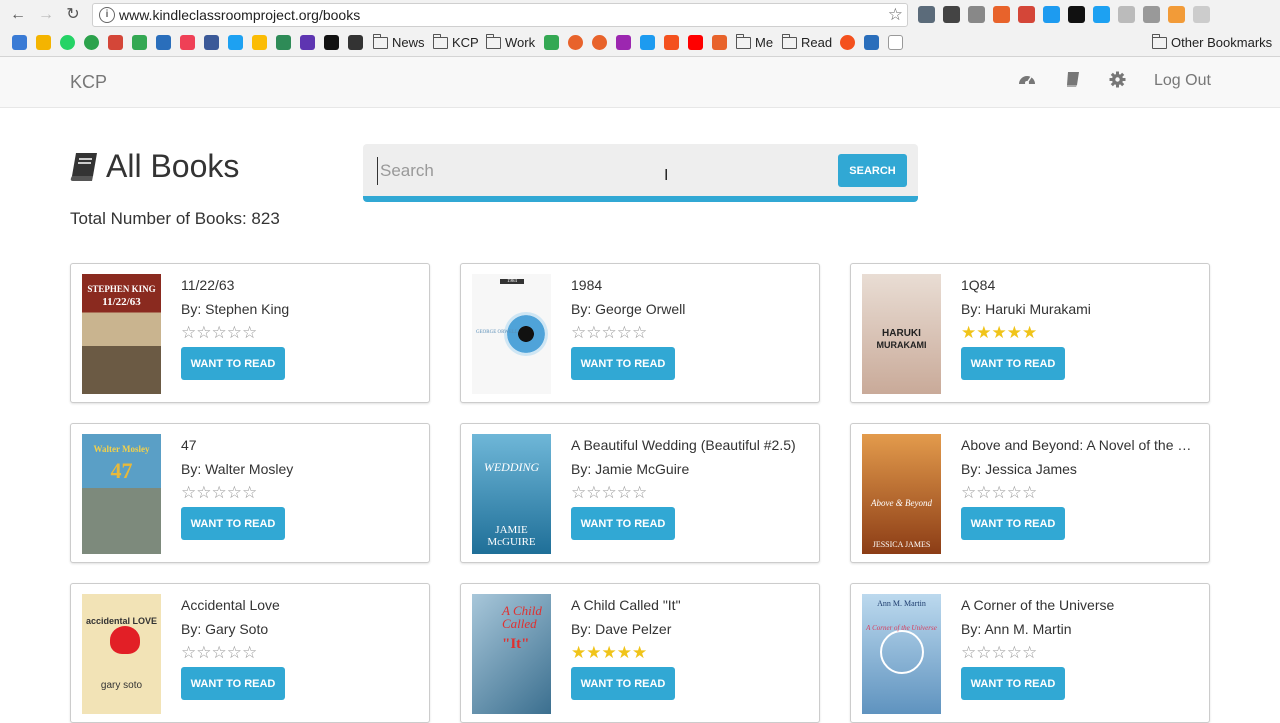 This screenshot has width=1280, height=723. What do you see at coordinates (1212, 42) in the screenshot?
I see `bookmark-folder-other: Other Bookmarks` at bounding box center [1212, 42].